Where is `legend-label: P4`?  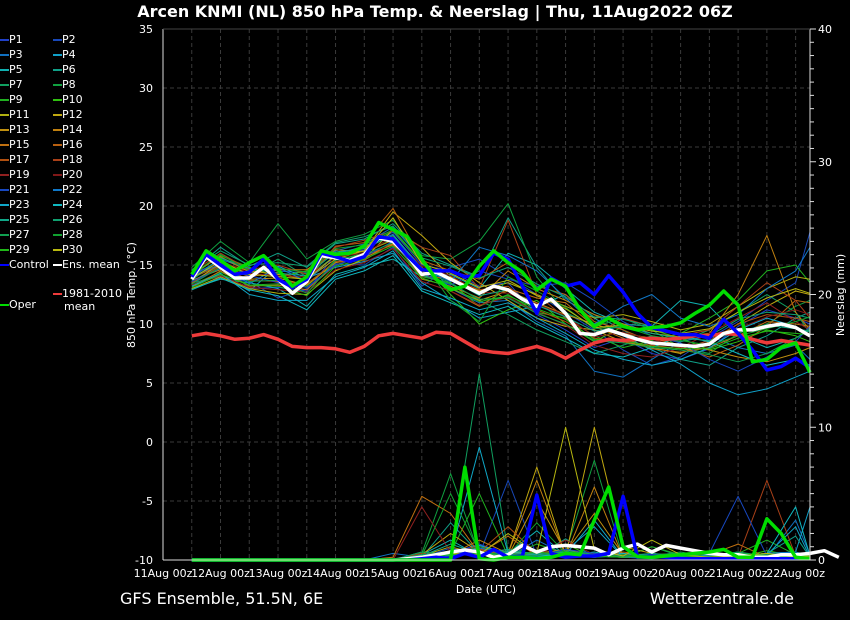 legend-label: P4 is located at coordinates (69, 54).